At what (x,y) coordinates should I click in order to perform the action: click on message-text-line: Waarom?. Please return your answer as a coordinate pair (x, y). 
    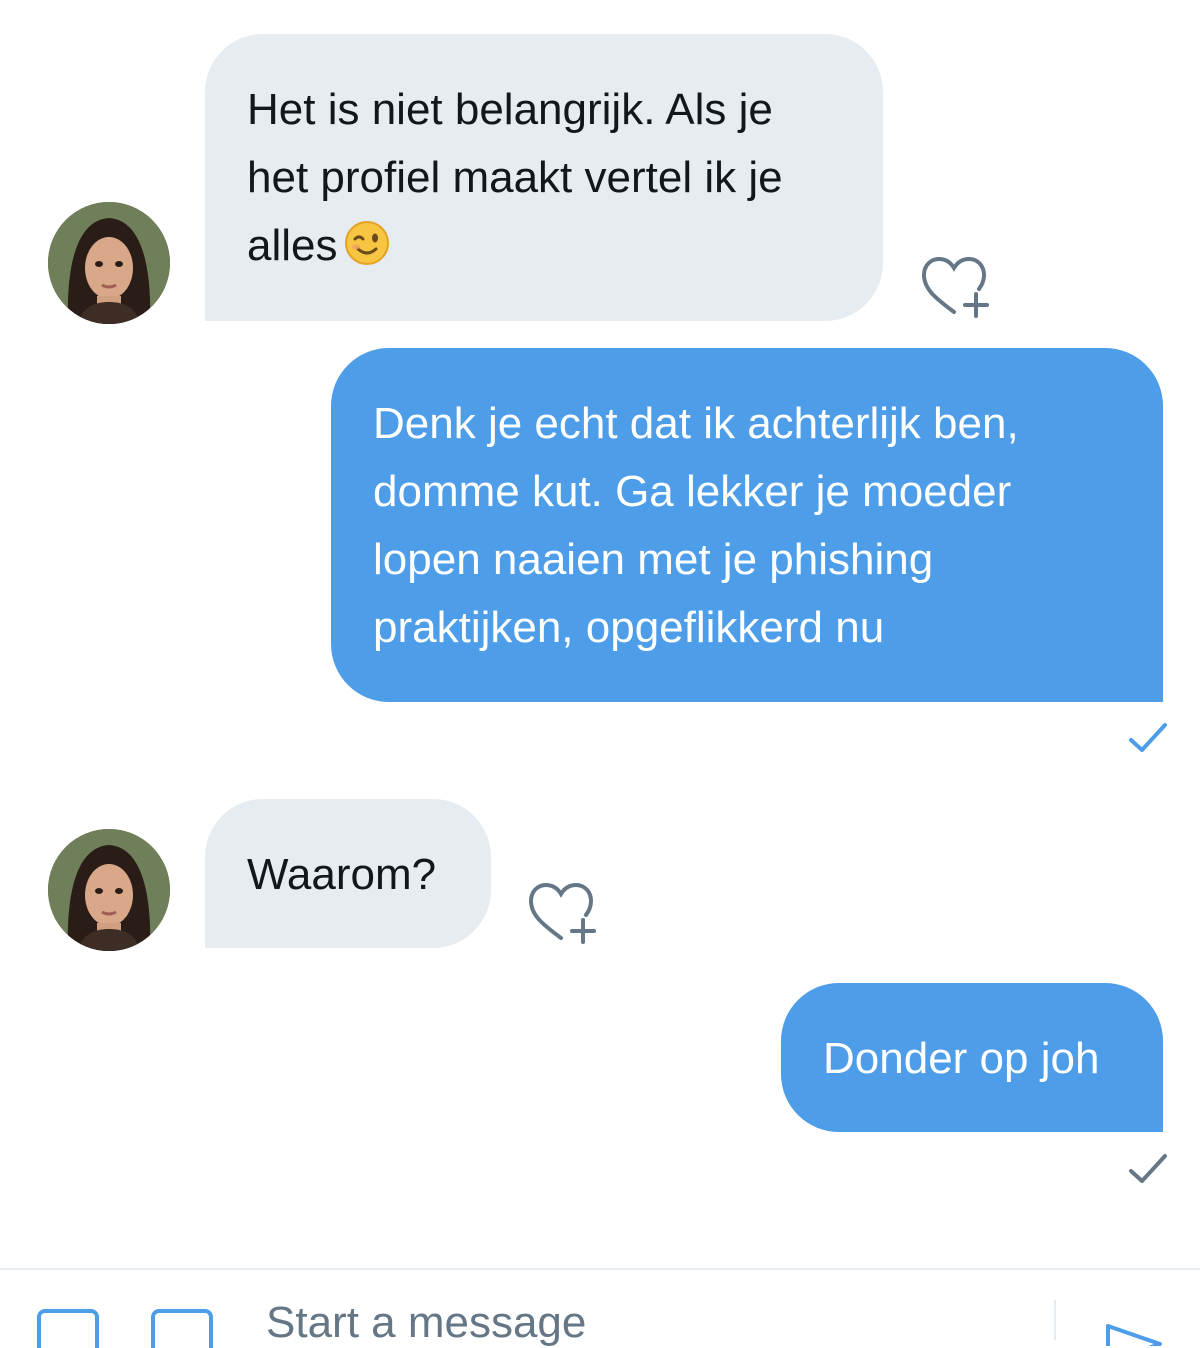
    Looking at the image, I should click on (342, 874).